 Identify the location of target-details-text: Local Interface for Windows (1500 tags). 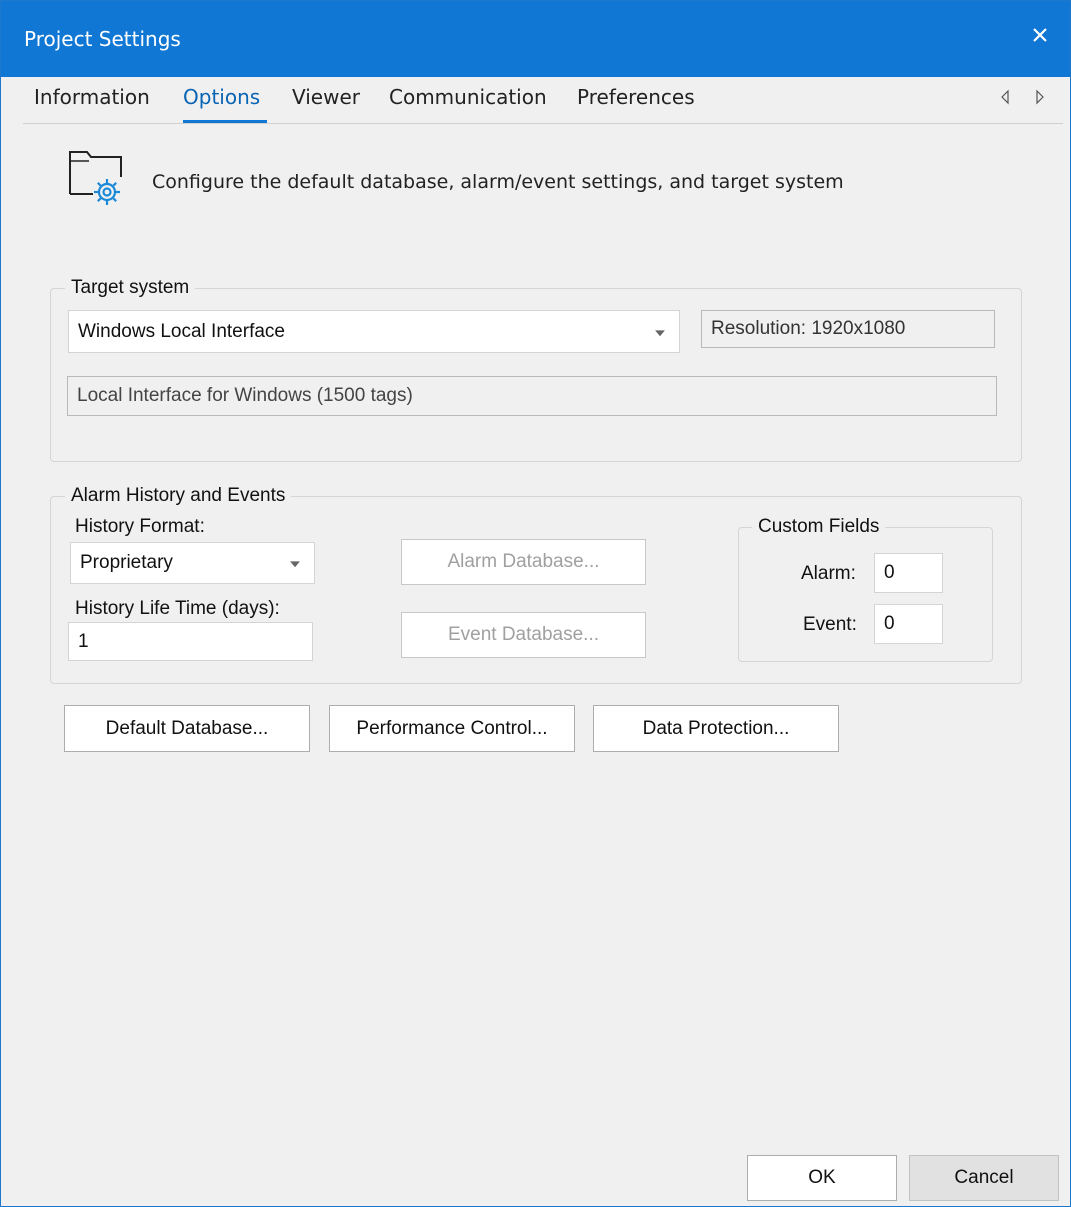
(245, 395).